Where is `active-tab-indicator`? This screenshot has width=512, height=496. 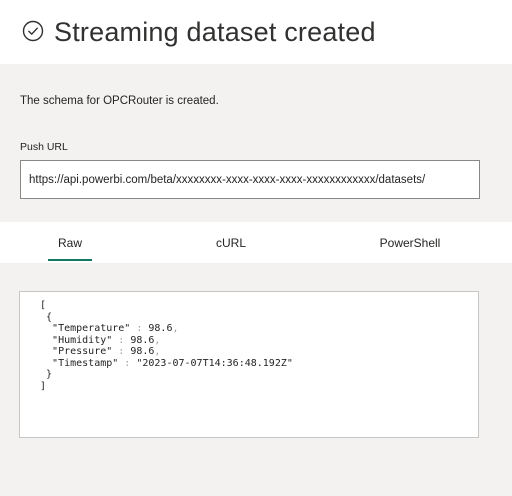 active-tab-indicator is located at coordinates (70, 260).